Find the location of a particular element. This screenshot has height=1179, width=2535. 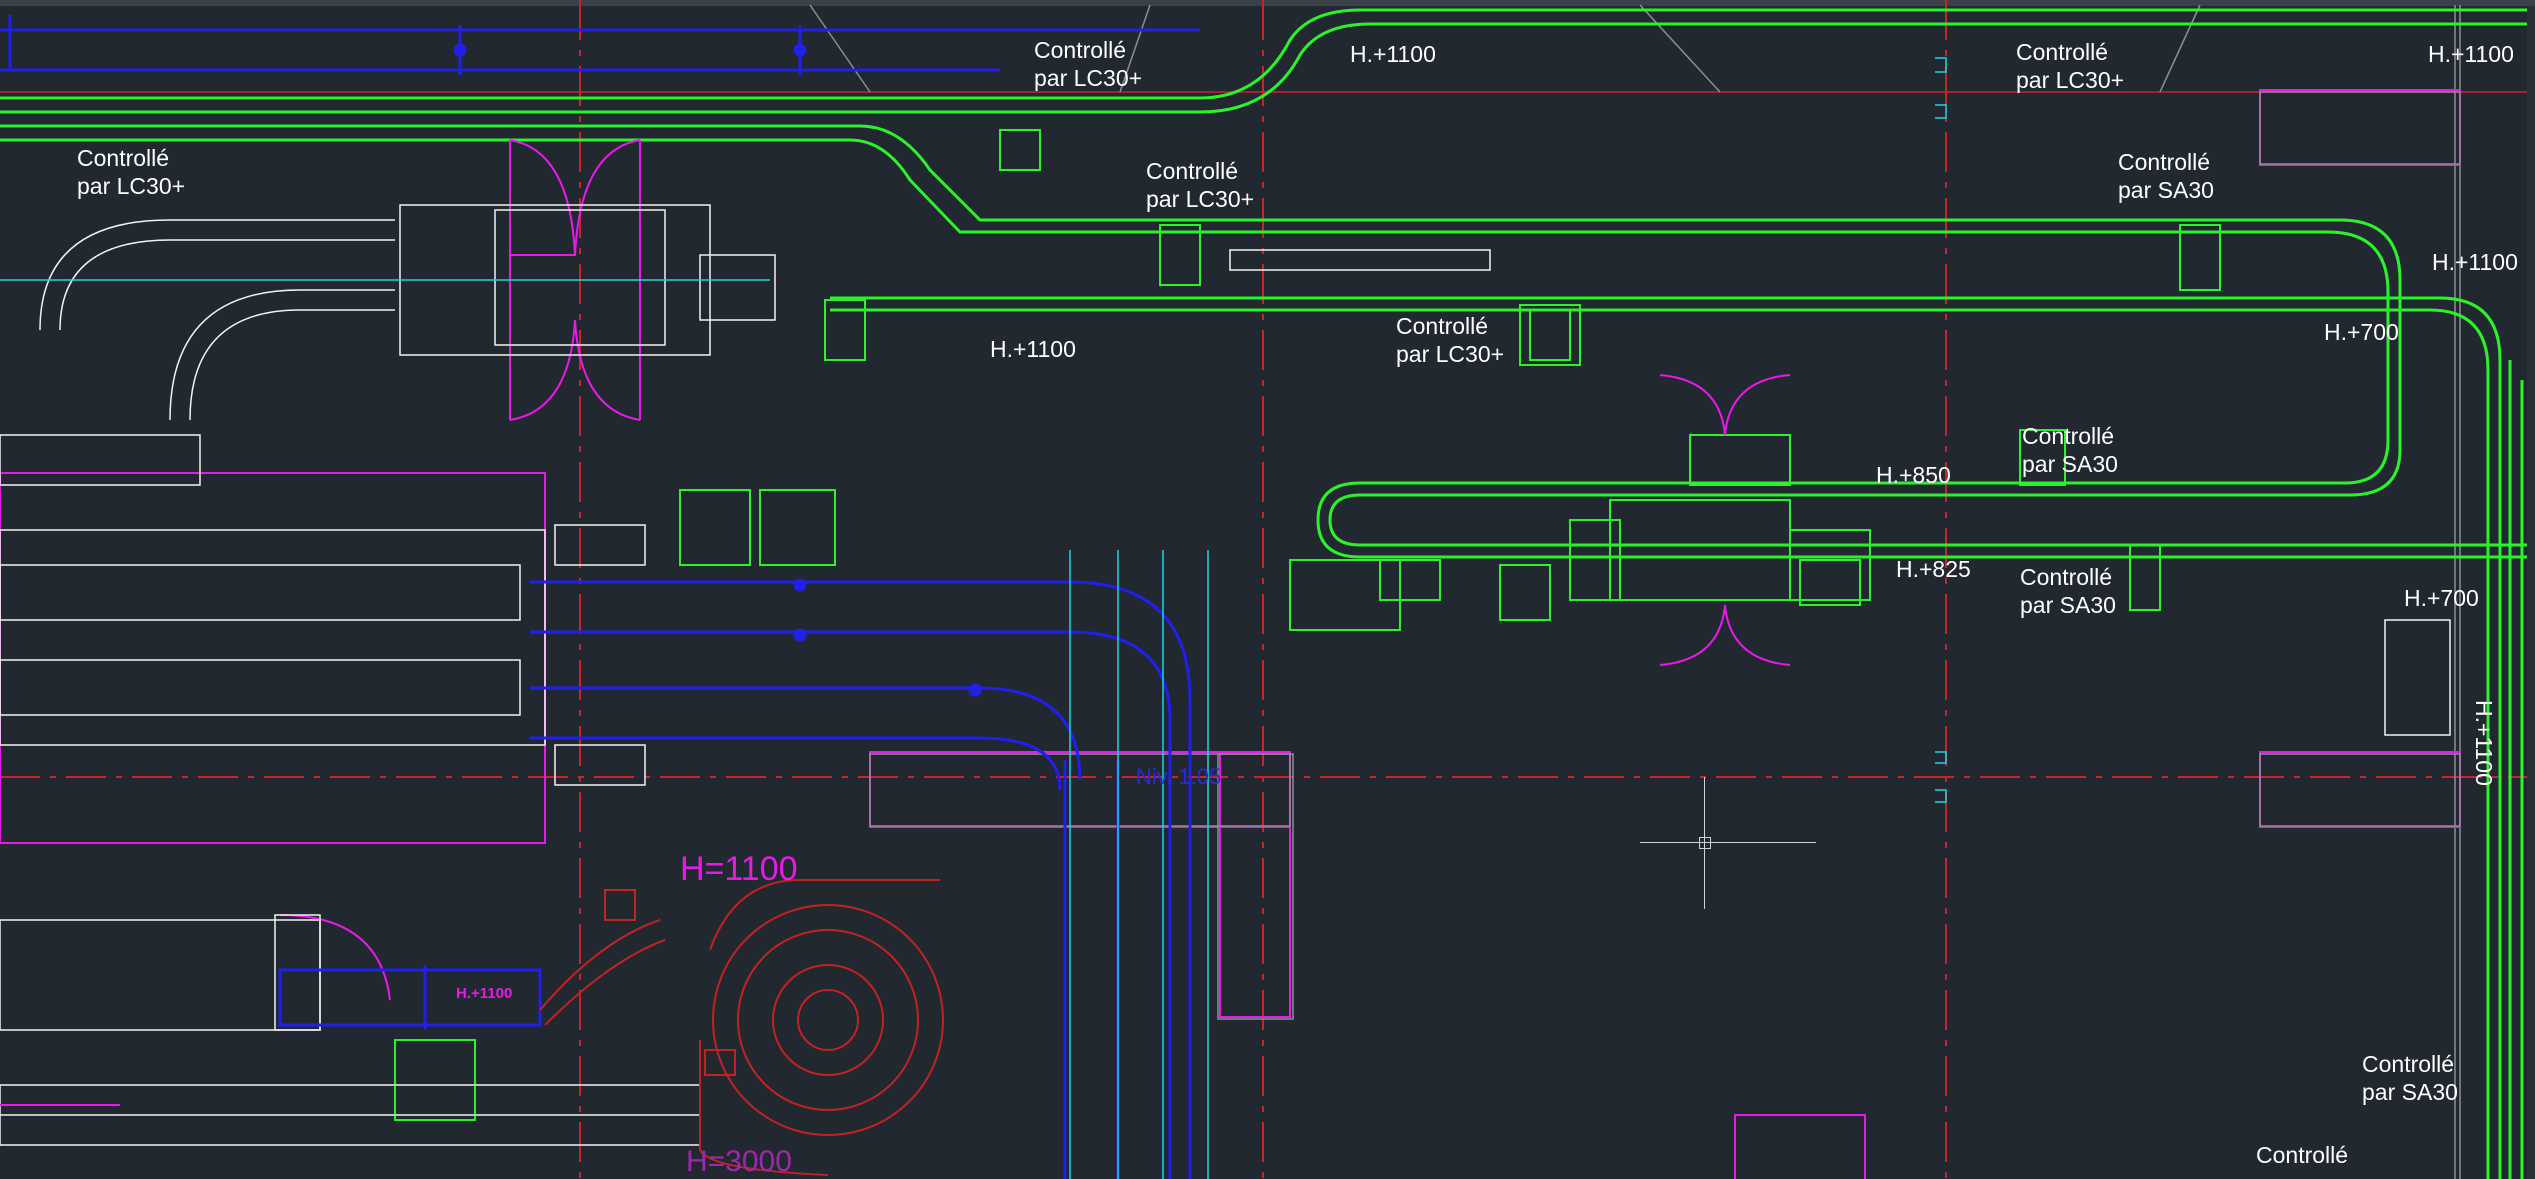

height-label-bottom: H=3000 is located at coordinates (739, 1161).